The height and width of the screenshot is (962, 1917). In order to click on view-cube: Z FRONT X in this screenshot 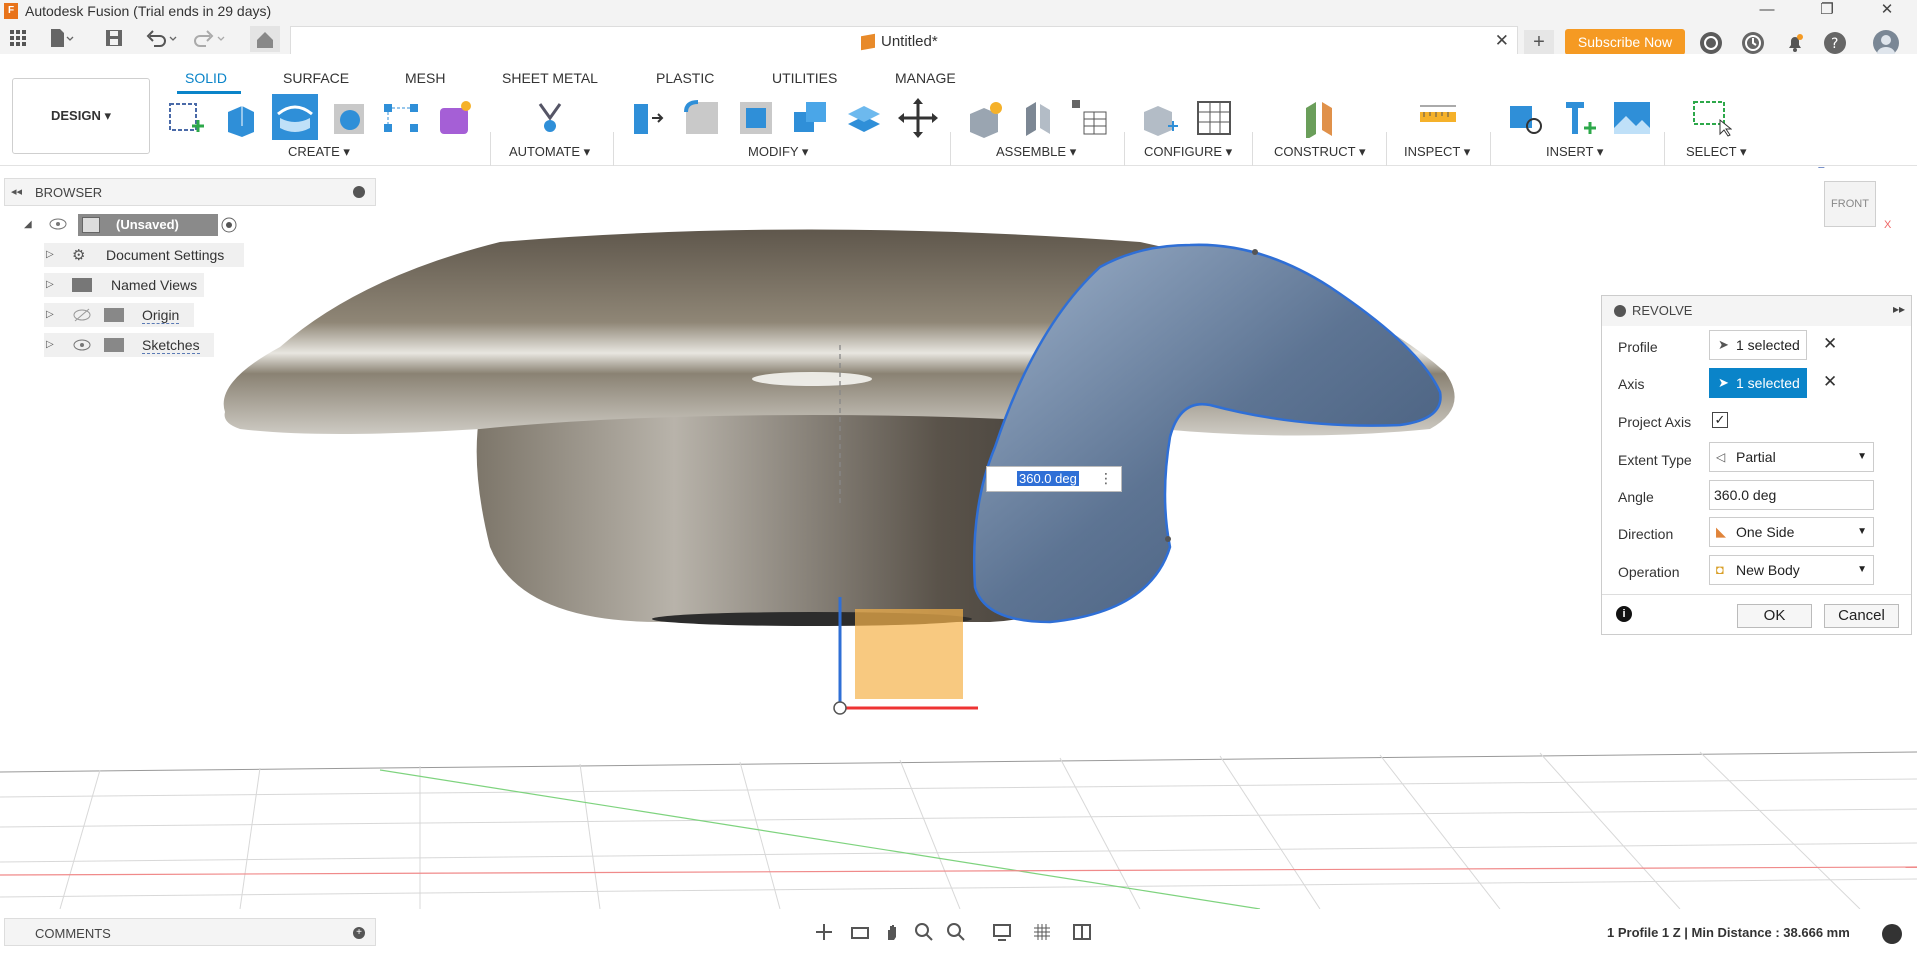, I will do `click(1858, 208)`.